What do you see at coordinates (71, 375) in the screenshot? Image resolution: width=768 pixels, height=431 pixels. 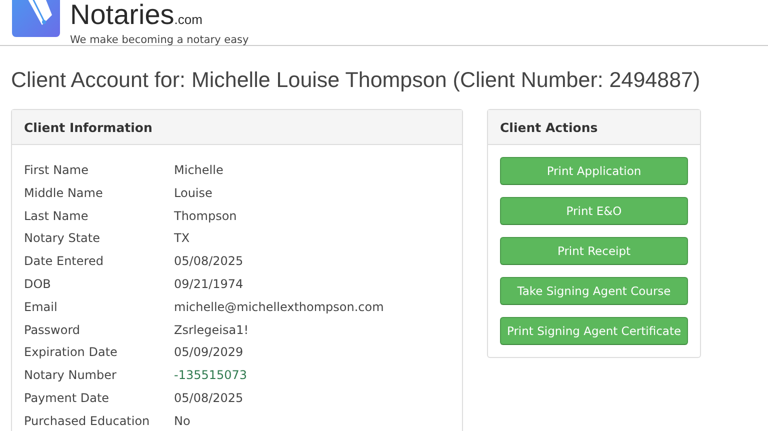 I see `field-label: Notary Number` at bounding box center [71, 375].